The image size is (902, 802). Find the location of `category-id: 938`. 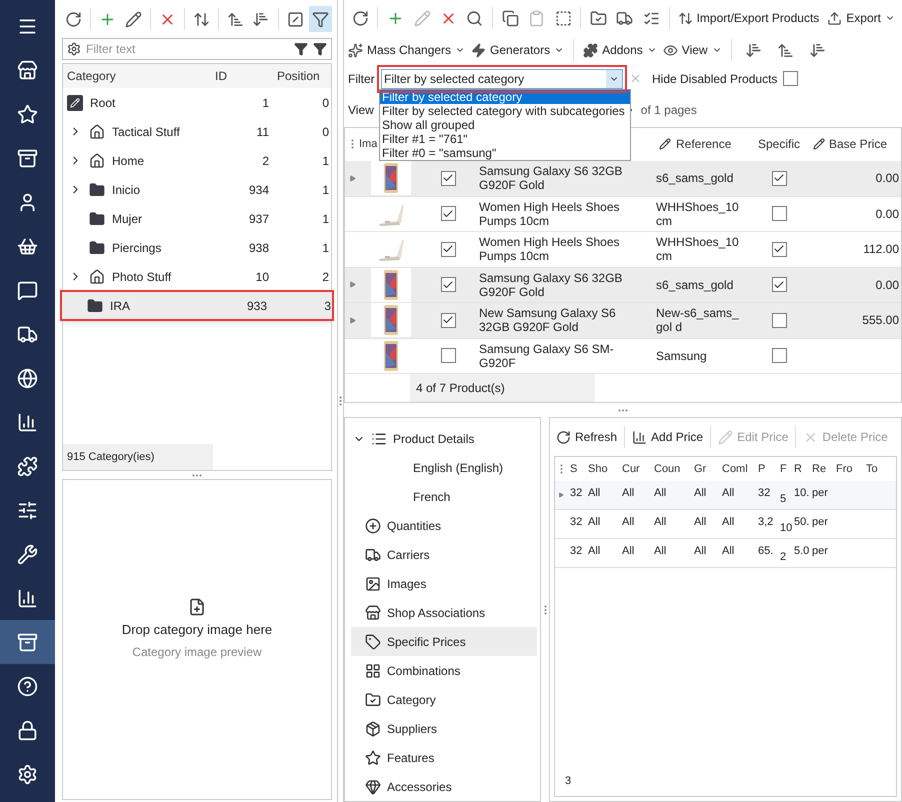

category-id: 938 is located at coordinates (258, 248).